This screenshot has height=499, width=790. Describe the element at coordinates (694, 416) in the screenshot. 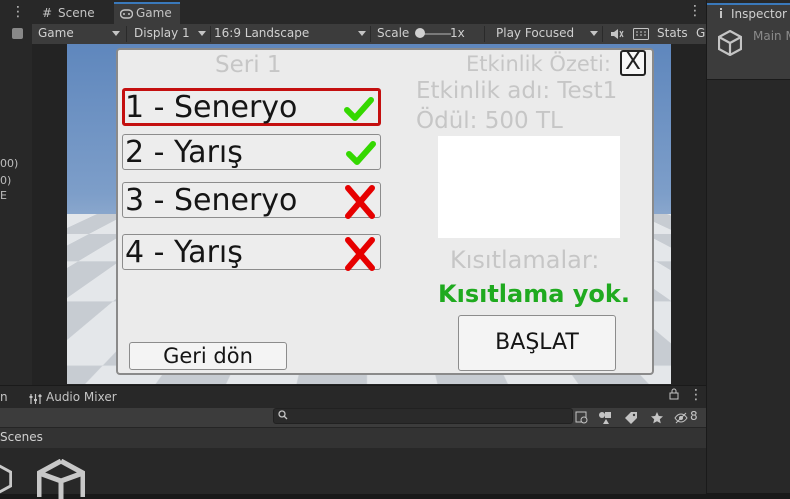

I see `hidden-count: 8` at that location.